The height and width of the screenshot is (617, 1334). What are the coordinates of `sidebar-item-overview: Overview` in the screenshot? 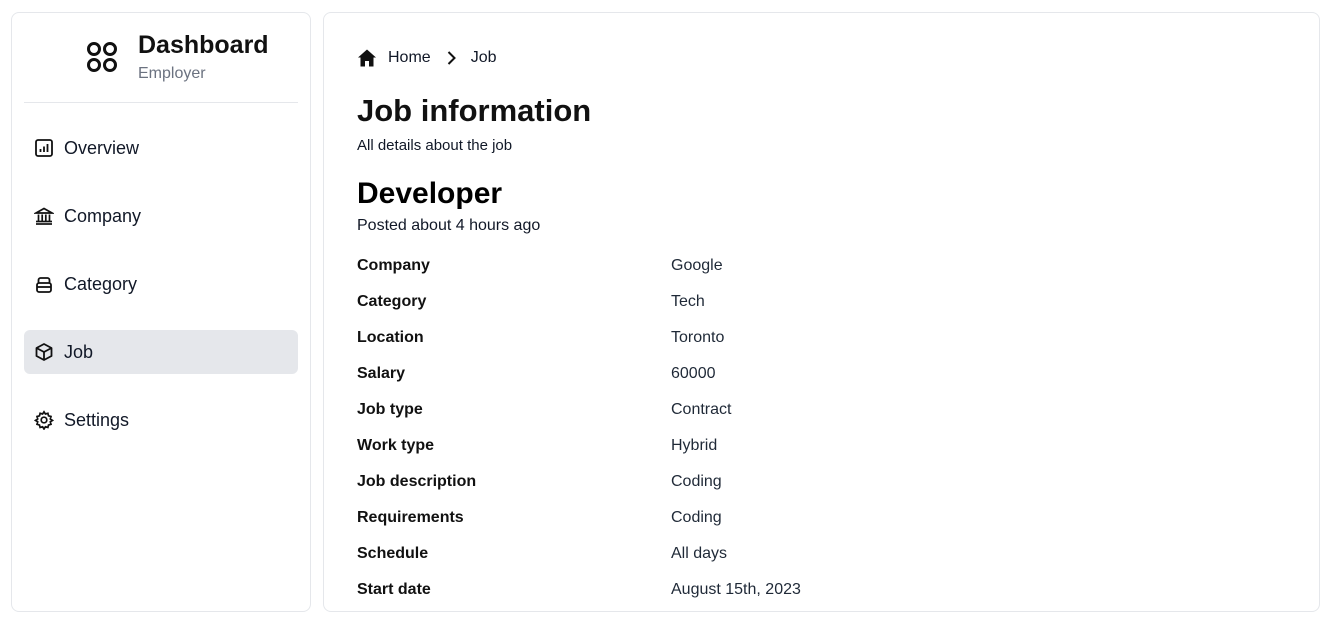 It's located at (161, 148).